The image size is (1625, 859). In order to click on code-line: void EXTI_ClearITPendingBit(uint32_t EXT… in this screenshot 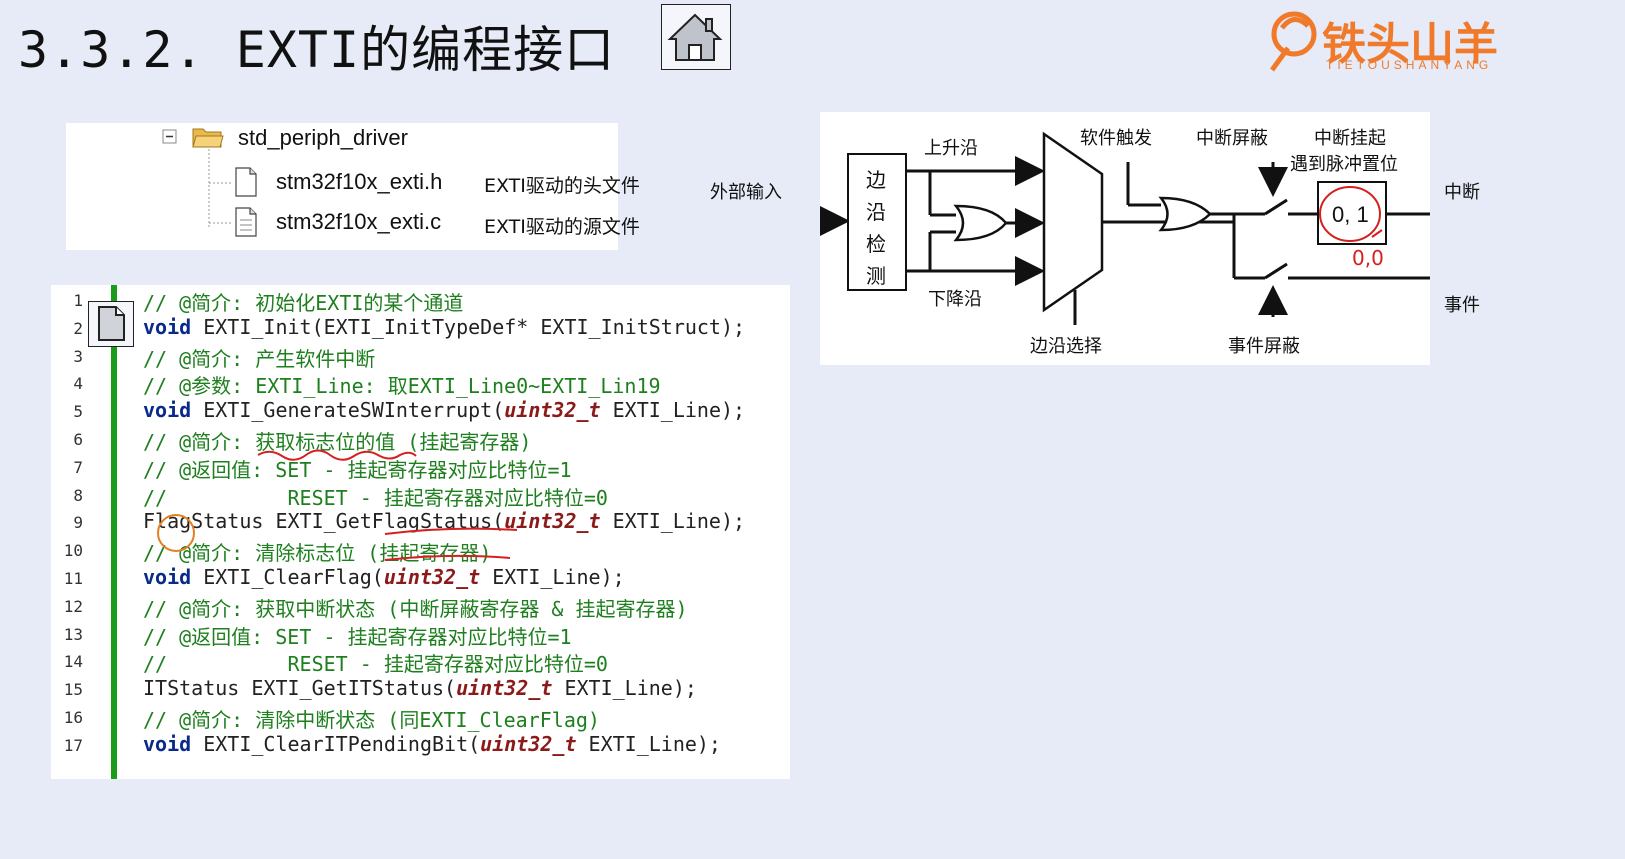, I will do `click(432, 744)`.